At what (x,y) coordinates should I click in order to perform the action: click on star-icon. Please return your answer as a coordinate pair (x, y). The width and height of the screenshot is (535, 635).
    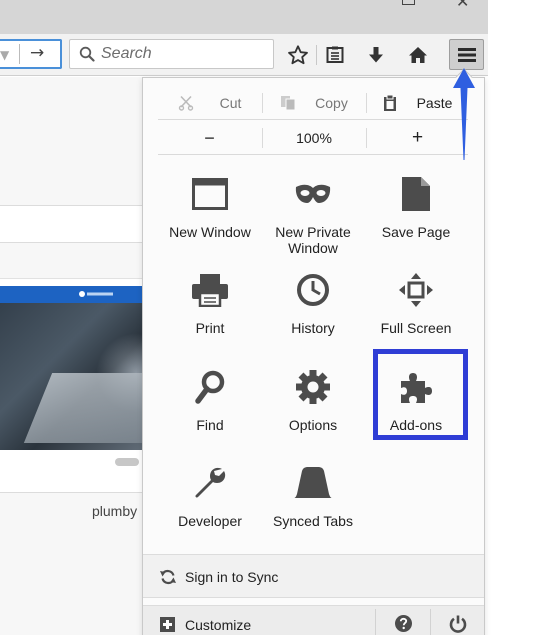
    Looking at the image, I should click on (298, 55).